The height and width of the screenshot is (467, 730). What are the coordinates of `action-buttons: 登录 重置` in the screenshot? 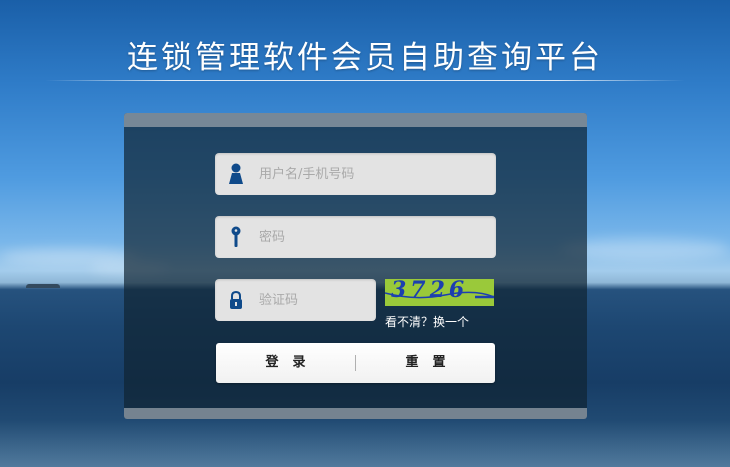 It's located at (355, 363).